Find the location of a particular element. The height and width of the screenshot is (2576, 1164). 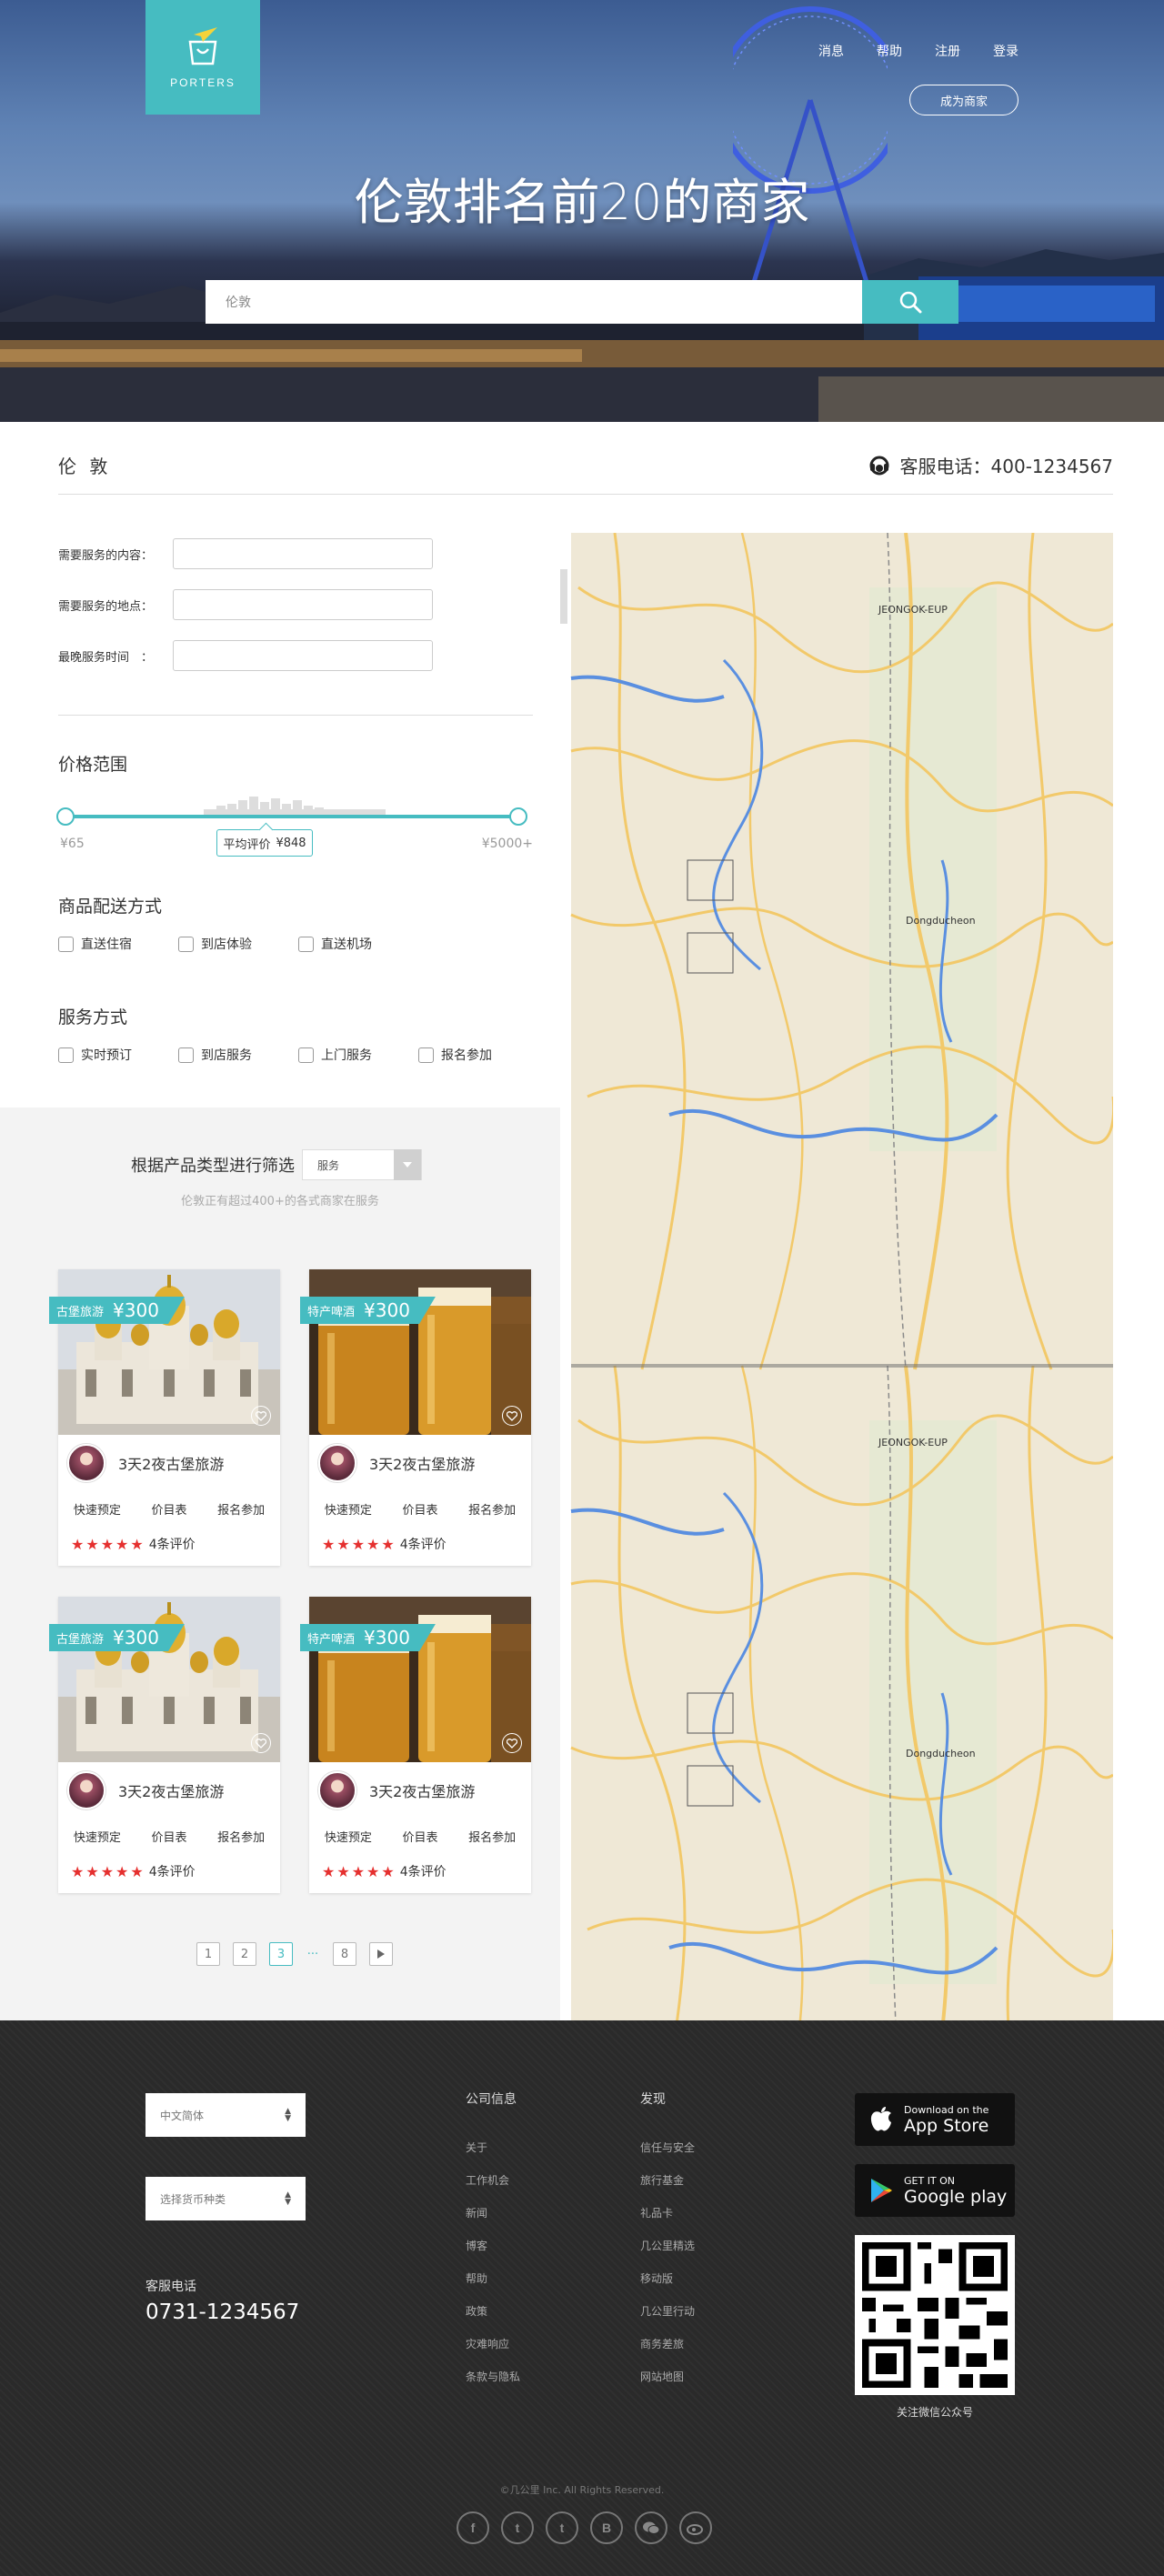

nav-register: 注册 is located at coordinates (948, 51).